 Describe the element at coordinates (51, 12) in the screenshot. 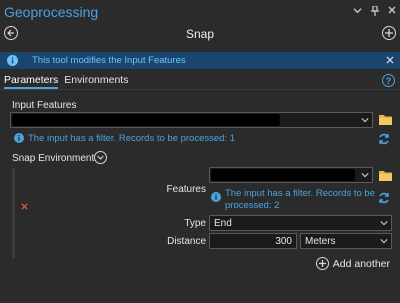

I see `pane-title: Geoprocessing` at that location.